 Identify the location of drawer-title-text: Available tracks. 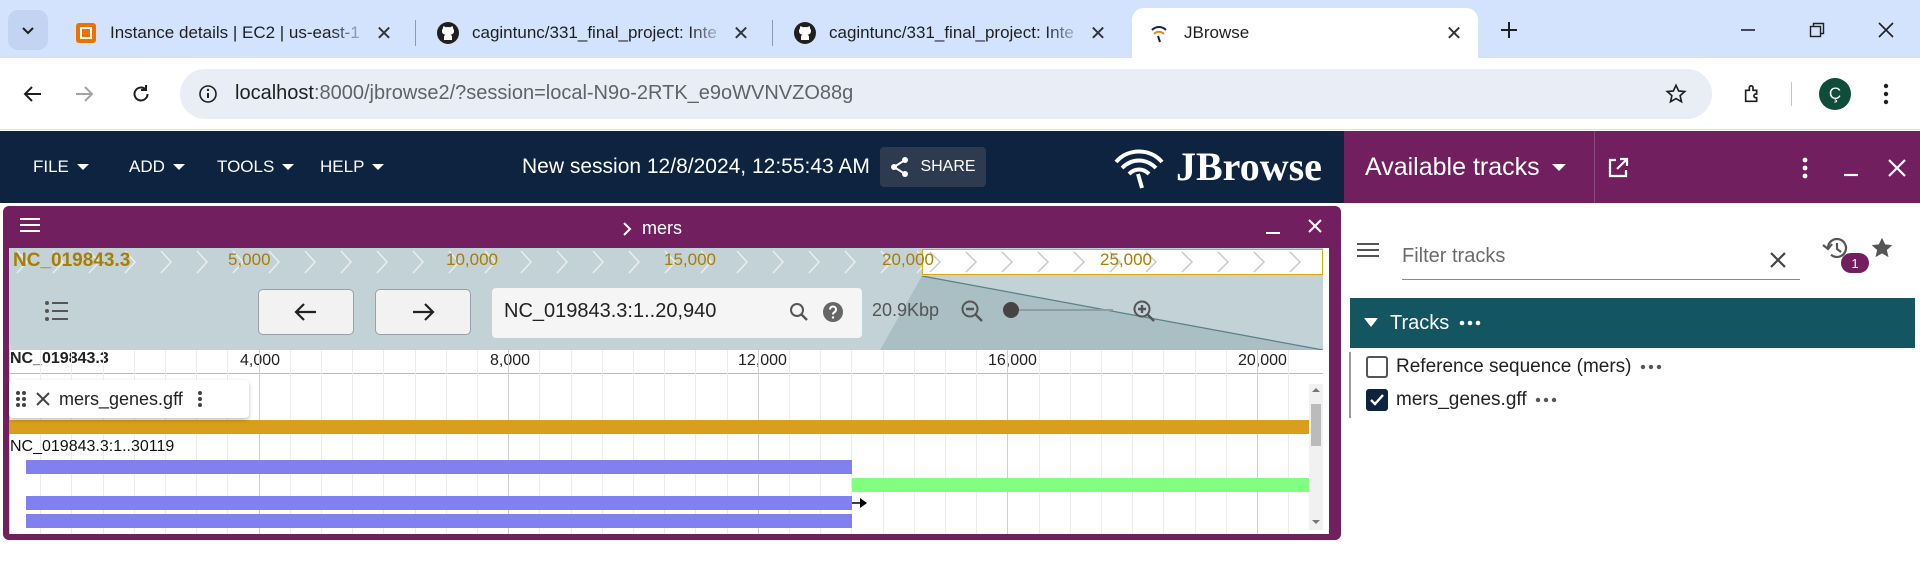
(1452, 167).